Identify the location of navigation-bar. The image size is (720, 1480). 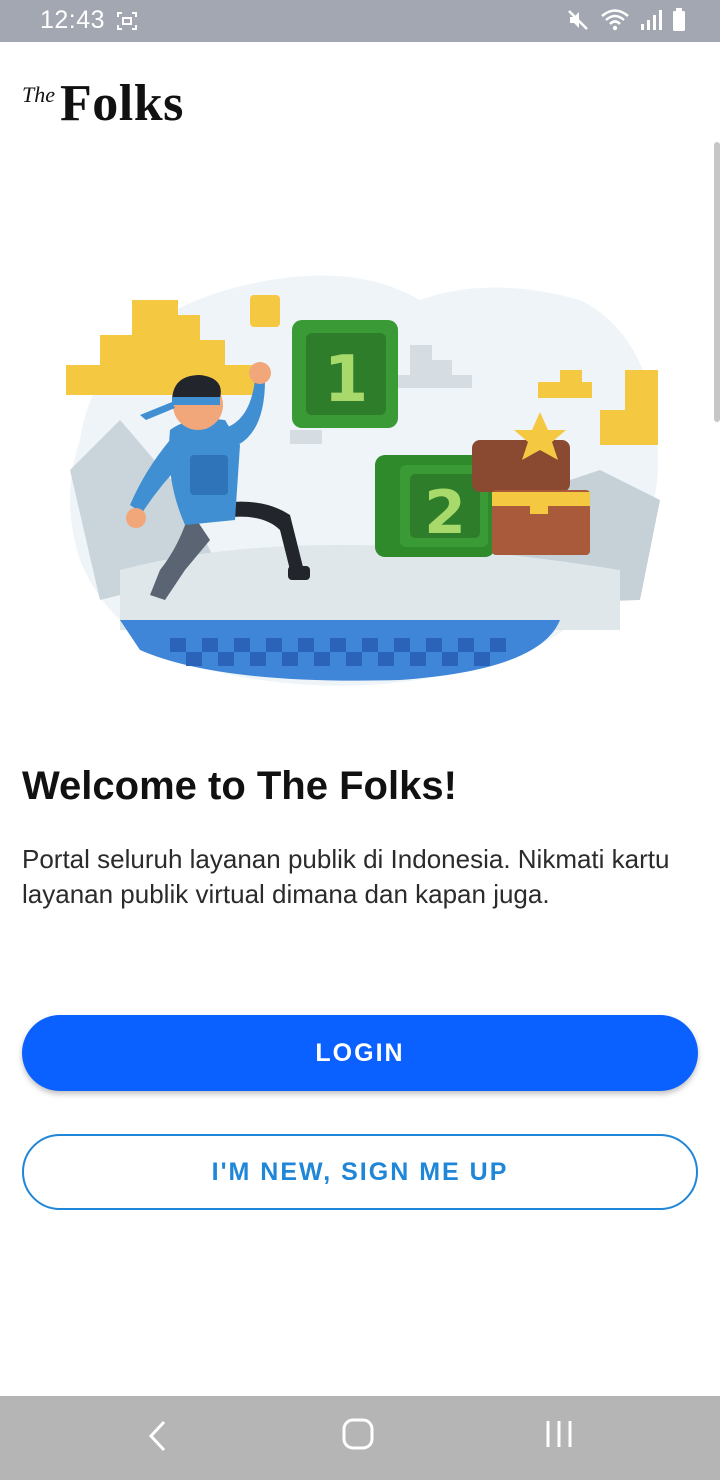
(360, 1438).